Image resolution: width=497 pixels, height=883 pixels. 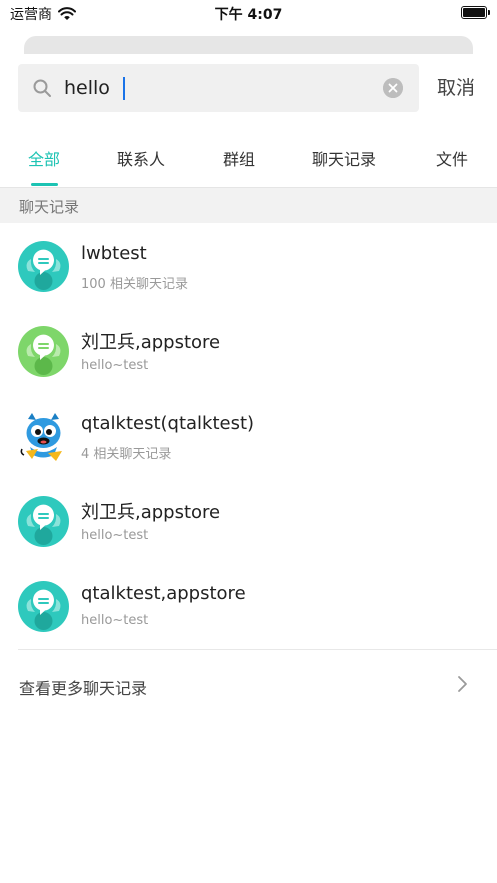 I want to click on see-more-label: 查看更多聊天记录, so click(x=83, y=688).